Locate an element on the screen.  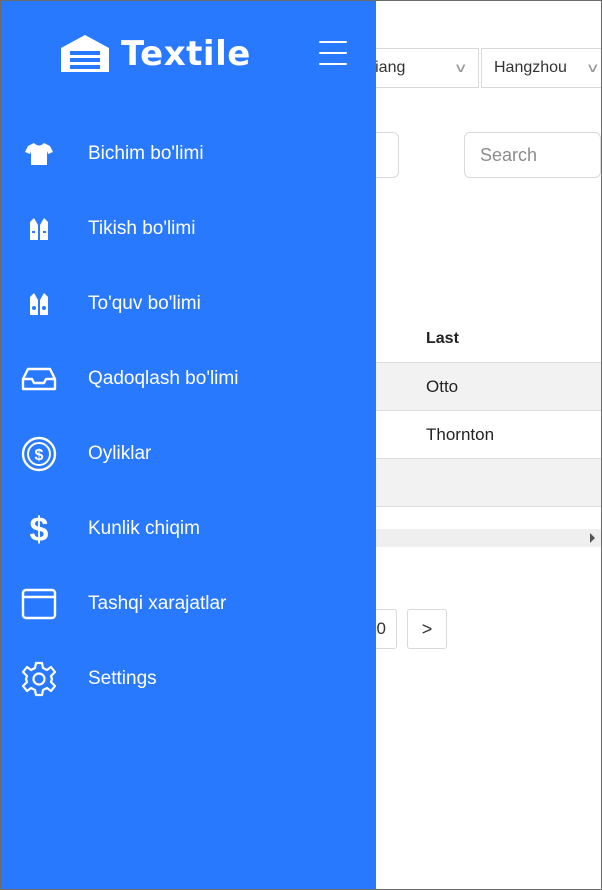
tshirt-icon is located at coordinates (39, 154).